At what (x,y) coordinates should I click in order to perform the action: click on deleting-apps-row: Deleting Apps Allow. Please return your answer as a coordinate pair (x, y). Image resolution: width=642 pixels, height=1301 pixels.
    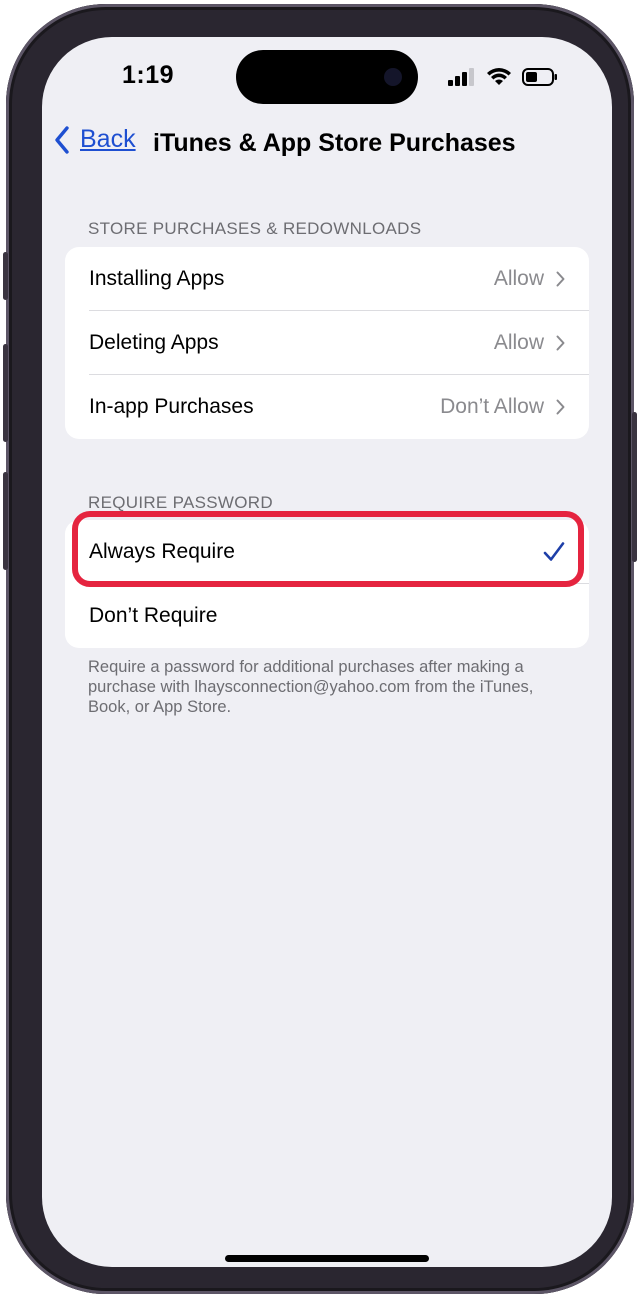
    Looking at the image, I should click on (327, 343).